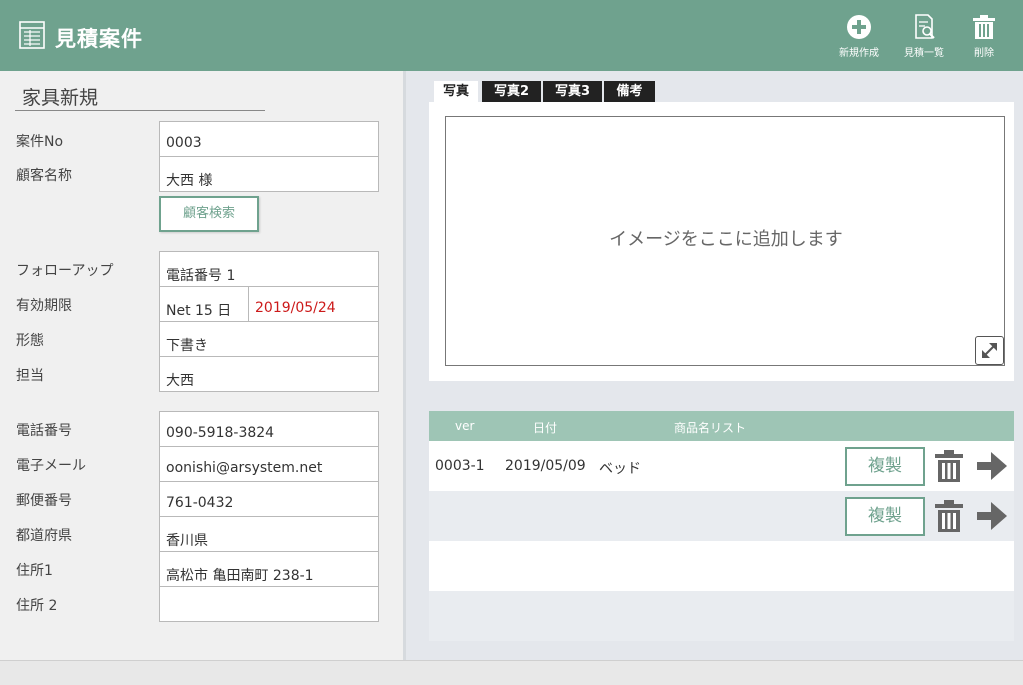  What do you see at coordinates (721, 466) in the screenshot?
I see `table-row: 0003-1 2019/05/09 ベッド 複製` at bounding box center [721, 466].